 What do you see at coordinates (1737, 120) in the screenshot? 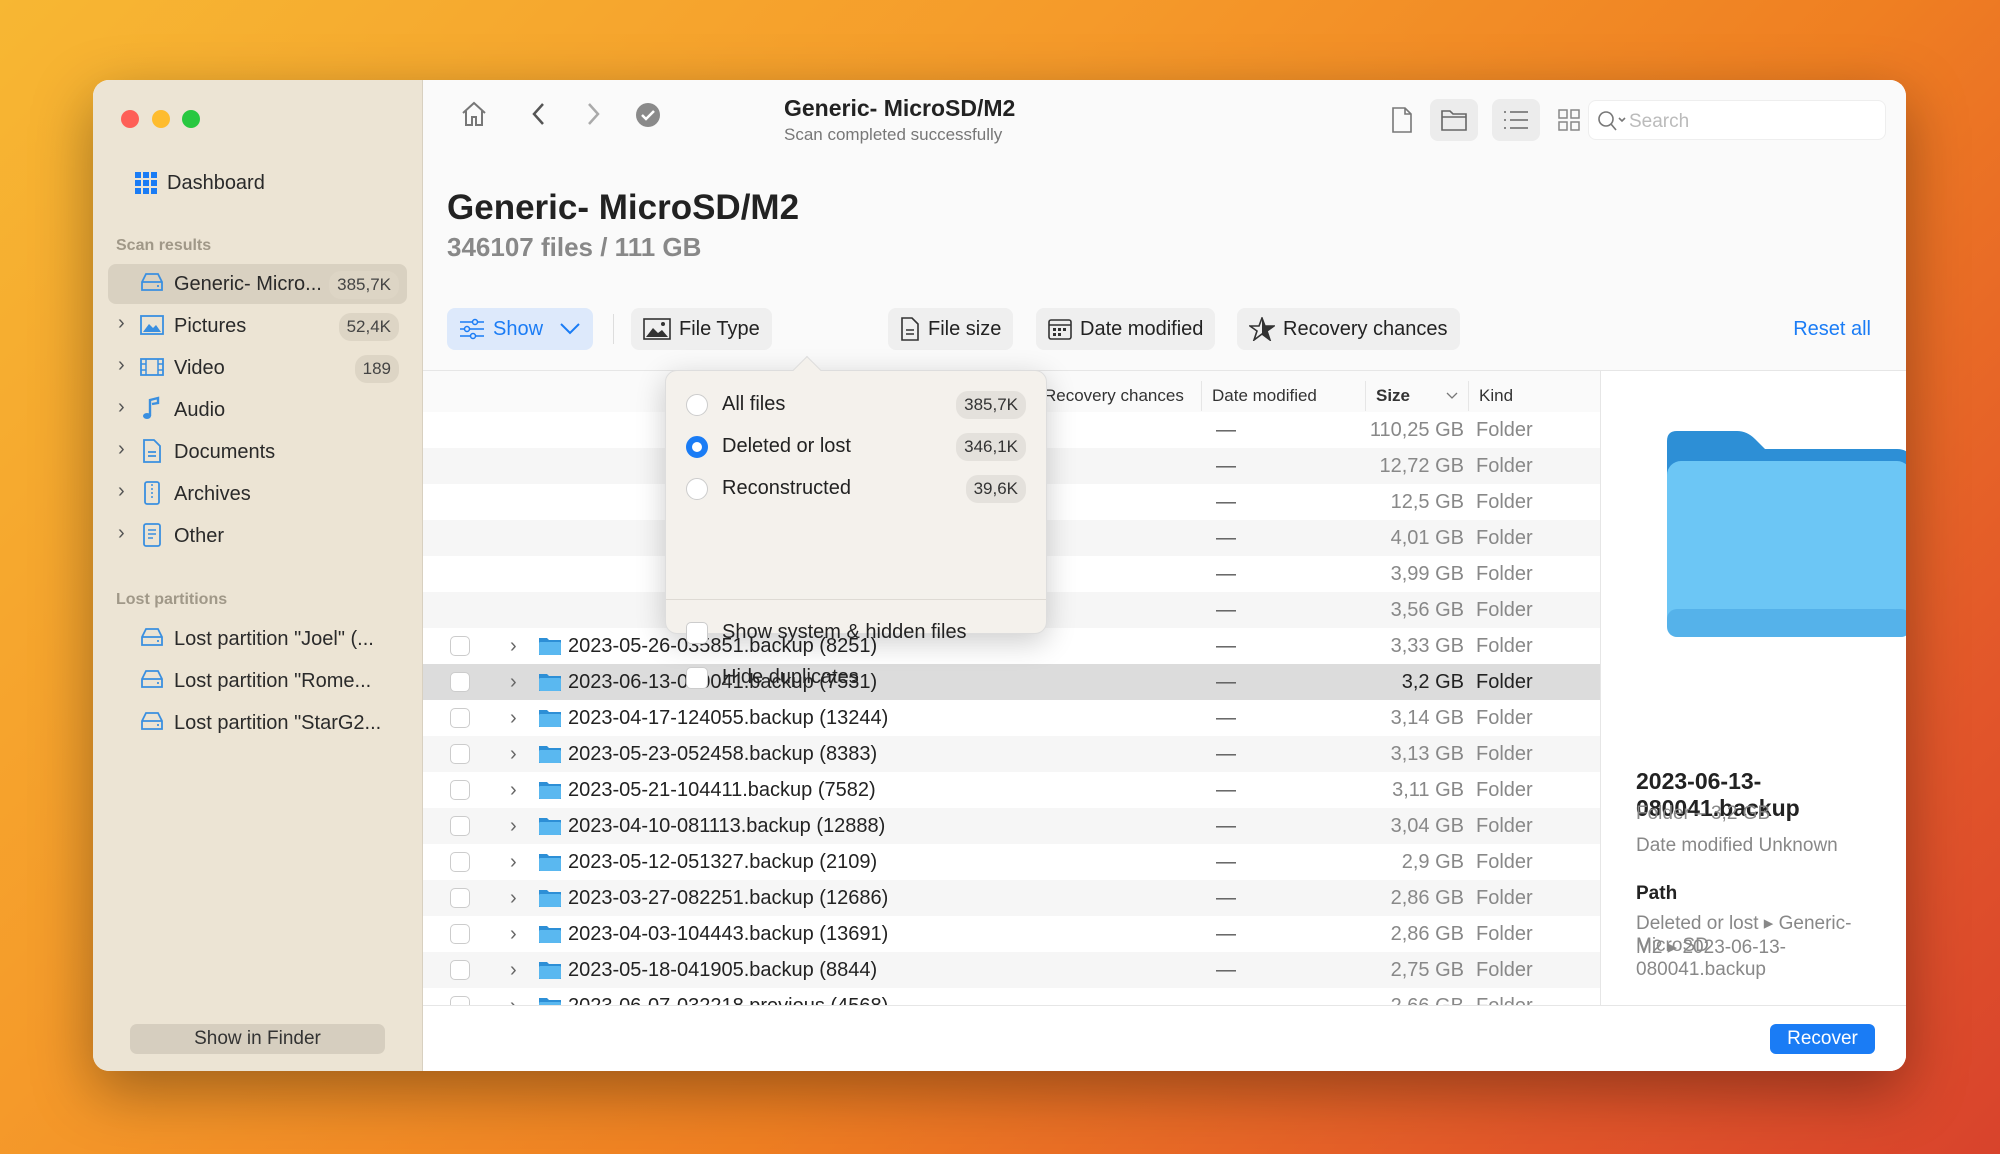
I see `search-input: Search` at bounding box center [1737, 120].